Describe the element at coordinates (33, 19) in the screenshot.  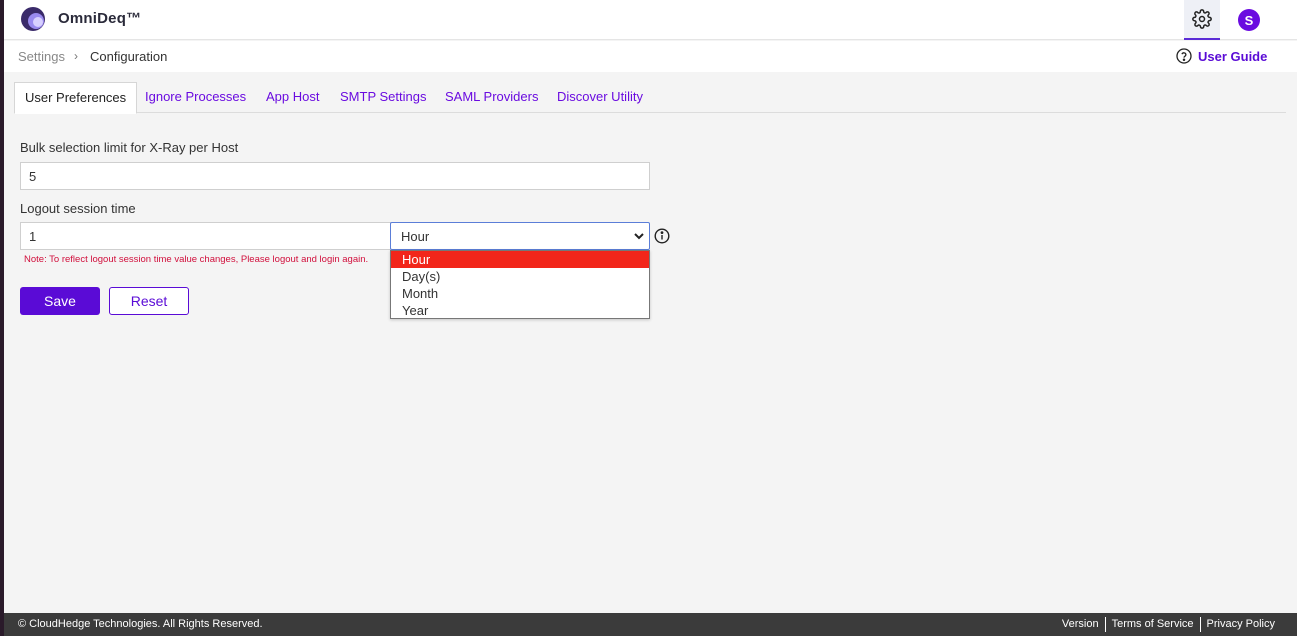
I see `omnideq-logo-icon` at that location.